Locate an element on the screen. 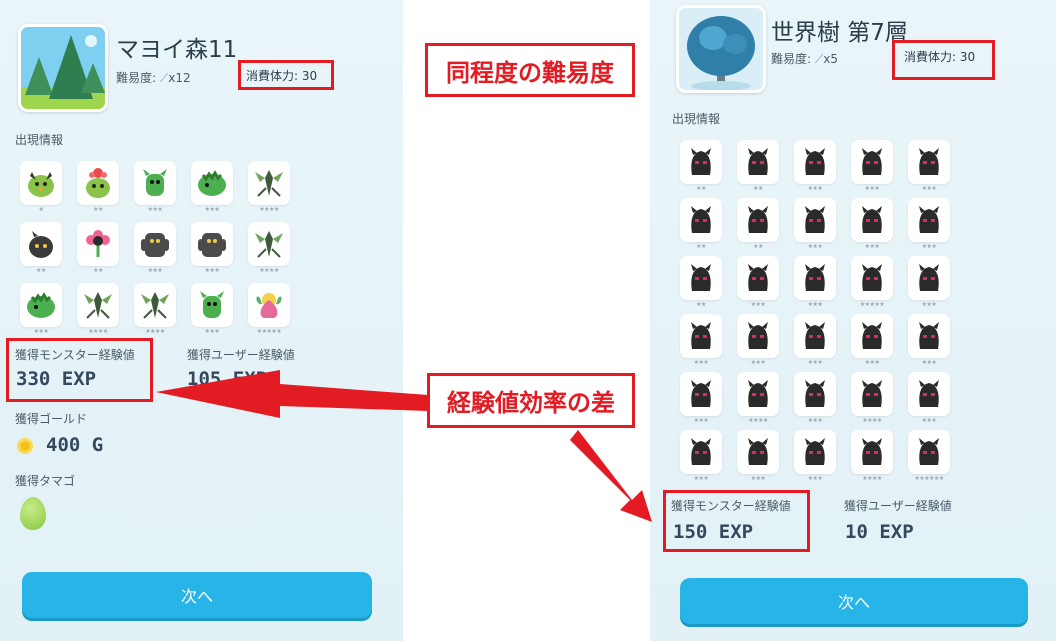 The image size is (1056, 641). arrow-to-left-exp is located at coordinates (292, 394).